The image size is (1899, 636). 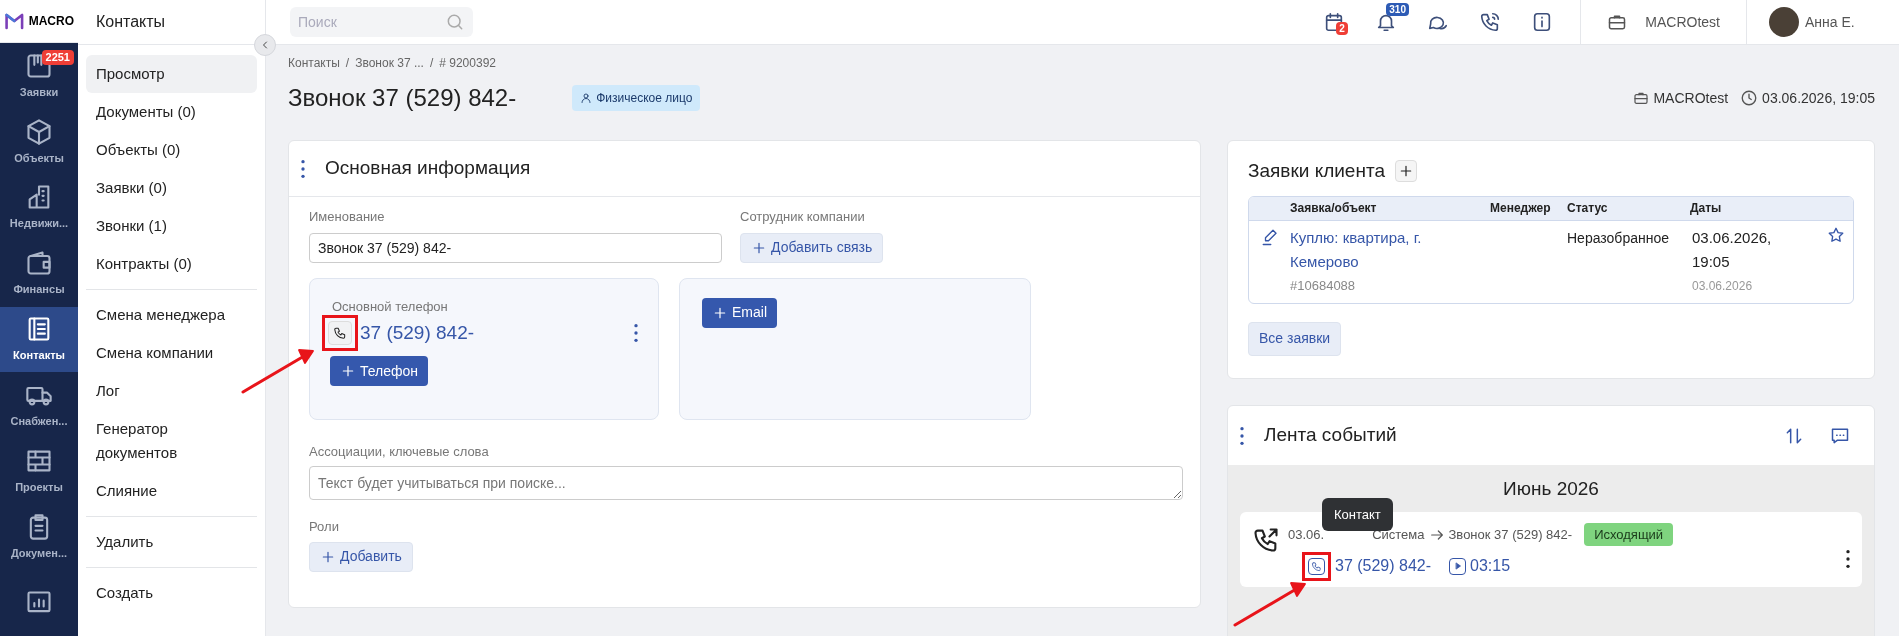 I want to click on field-label: Сотрудник компании, so click(x=803, y=217).